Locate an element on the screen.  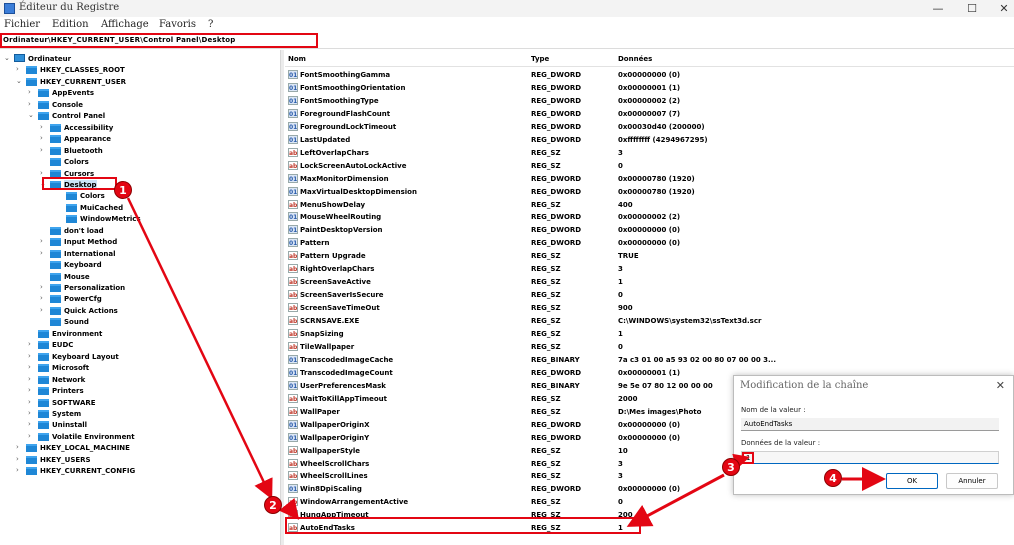
tree-node: ⌄ Ordinateur is located at coordinates (139, 58).